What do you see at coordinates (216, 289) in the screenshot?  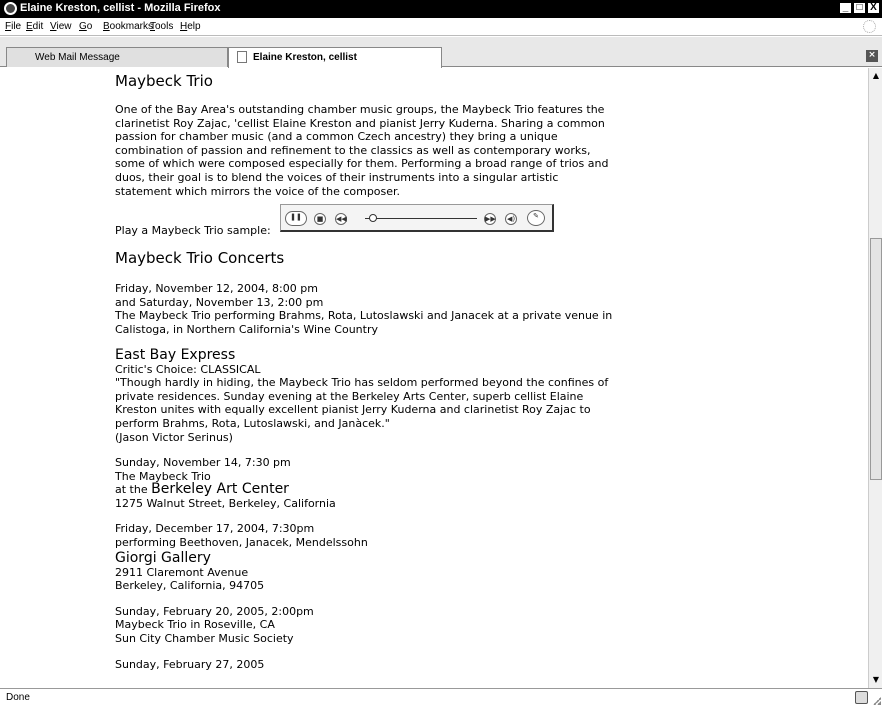 I see `event-line: Friday, November 12, 2004, 8:00 pm` at bounding box center [216, 289].